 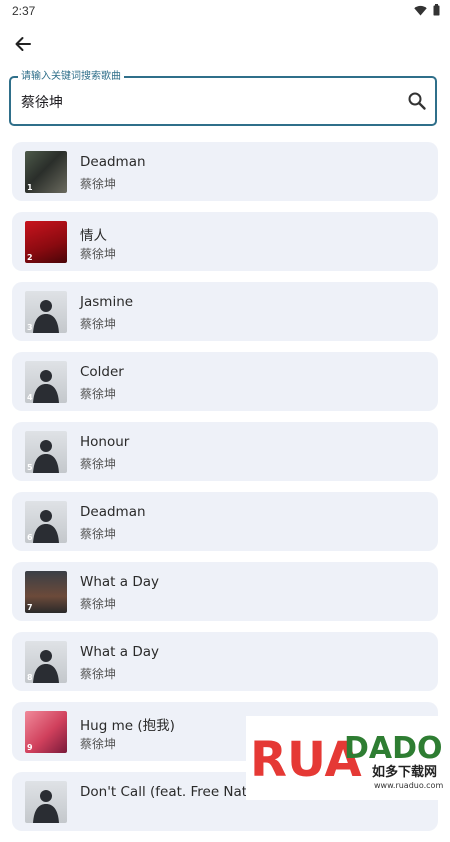 I want to click on search-icon, so click(x=417, y=101).